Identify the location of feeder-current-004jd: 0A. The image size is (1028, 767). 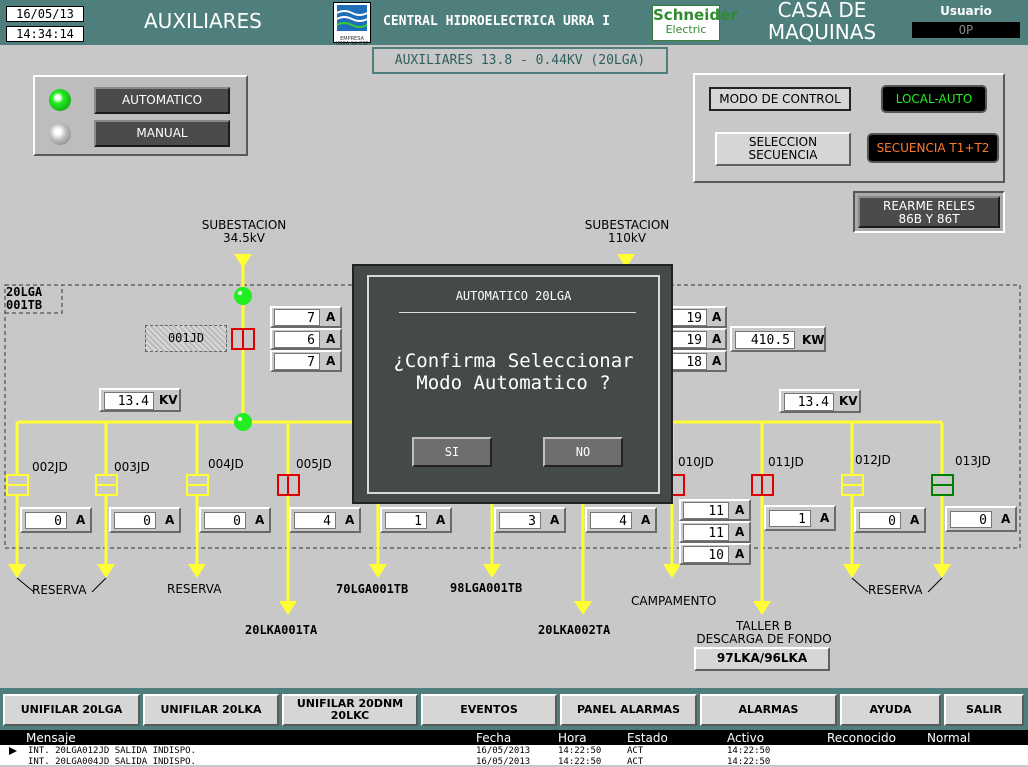
(235, 520).